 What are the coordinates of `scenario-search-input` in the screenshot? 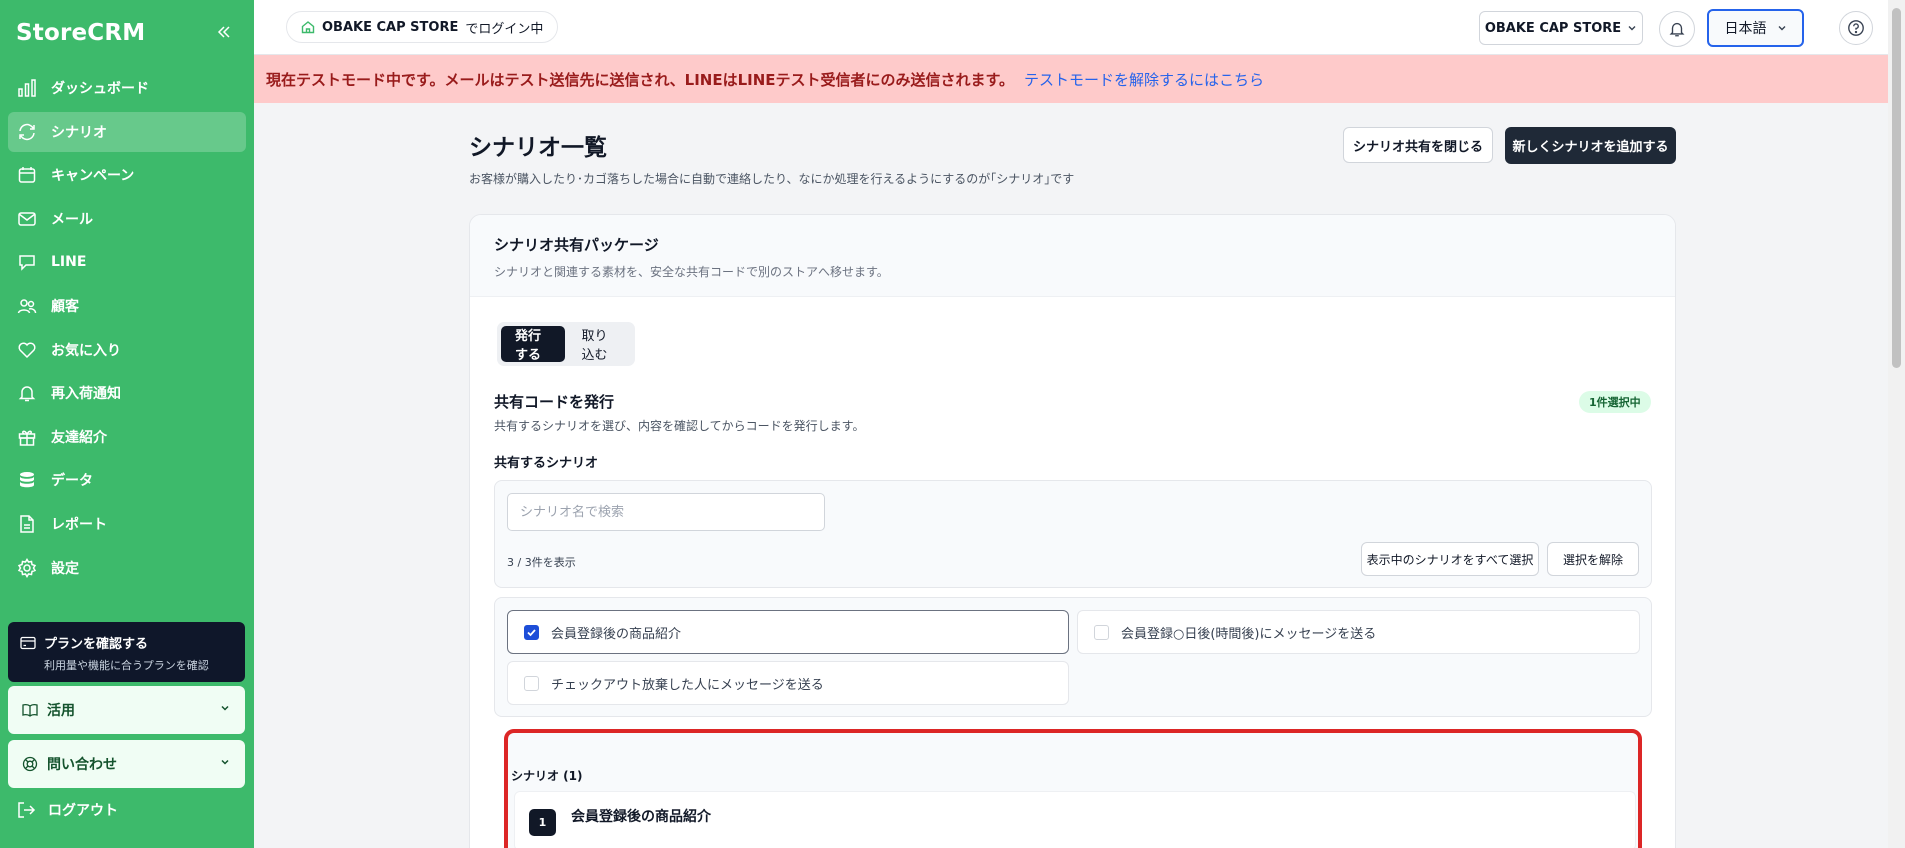 It's located at (666, 512).